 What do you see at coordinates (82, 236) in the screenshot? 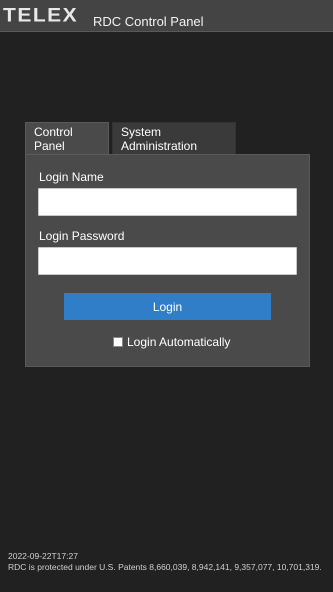
I see `login-password-label: Login Password` at bounding box center [82, 236].